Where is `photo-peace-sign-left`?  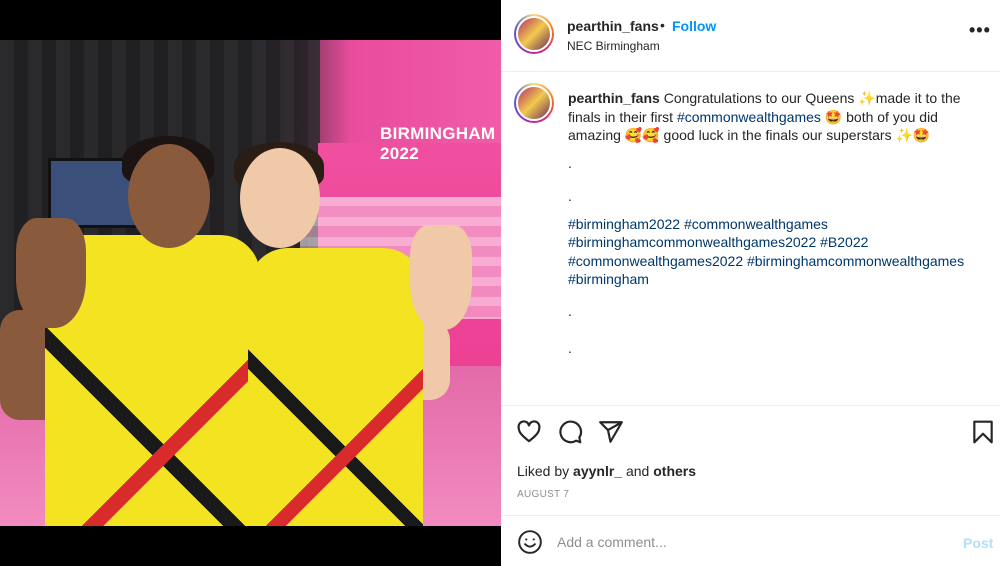 photo-peace-sign-left is located at coordinates (51, 273).